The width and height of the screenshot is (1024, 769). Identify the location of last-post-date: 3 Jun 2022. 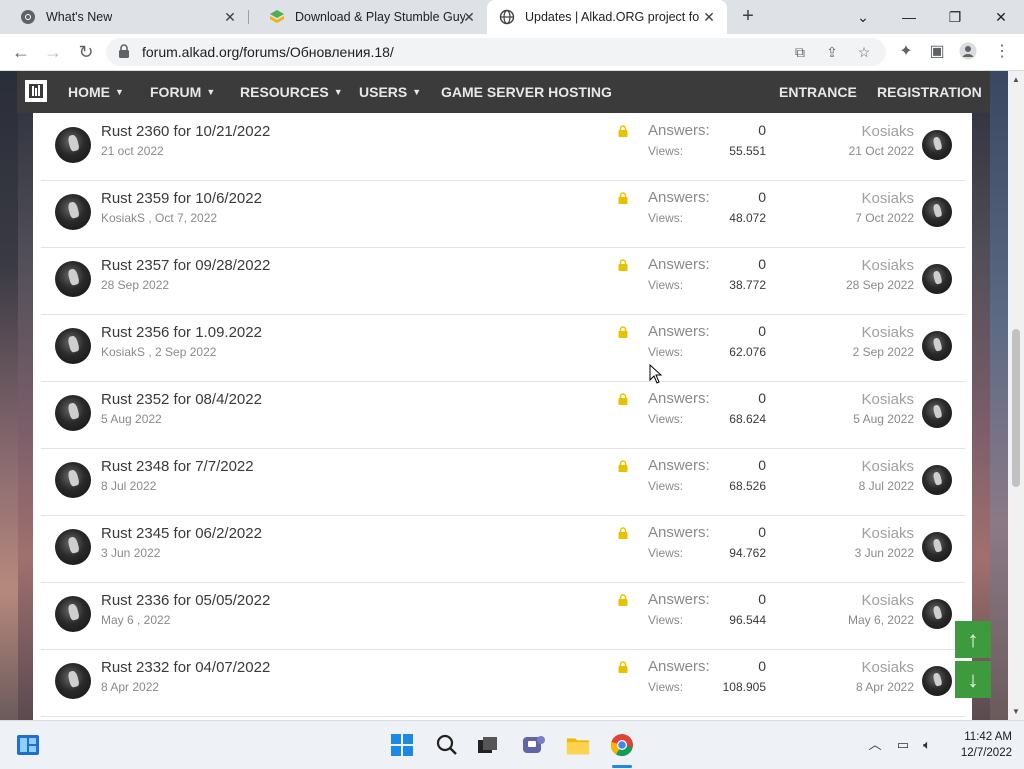
(864, 553).